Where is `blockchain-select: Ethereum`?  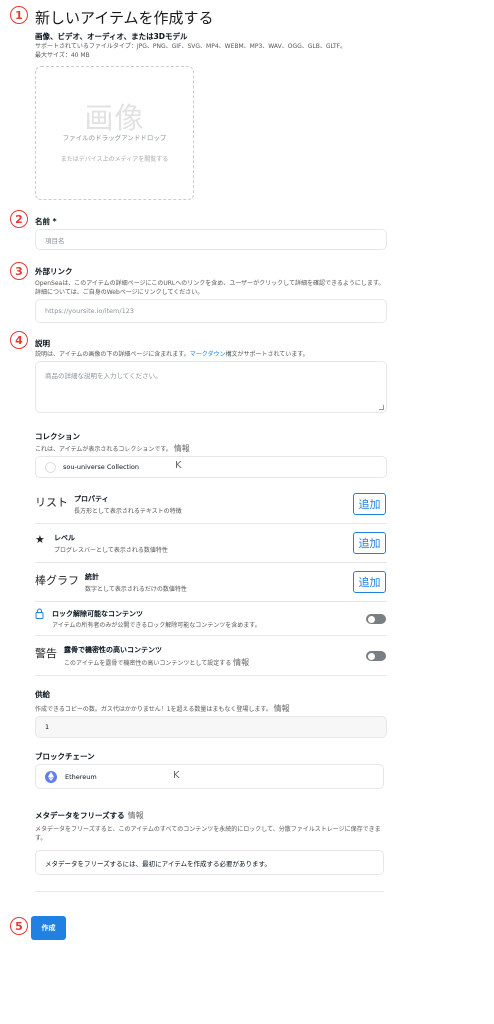 blockchain-select: Ethereum is located at coordinates (209, 776).